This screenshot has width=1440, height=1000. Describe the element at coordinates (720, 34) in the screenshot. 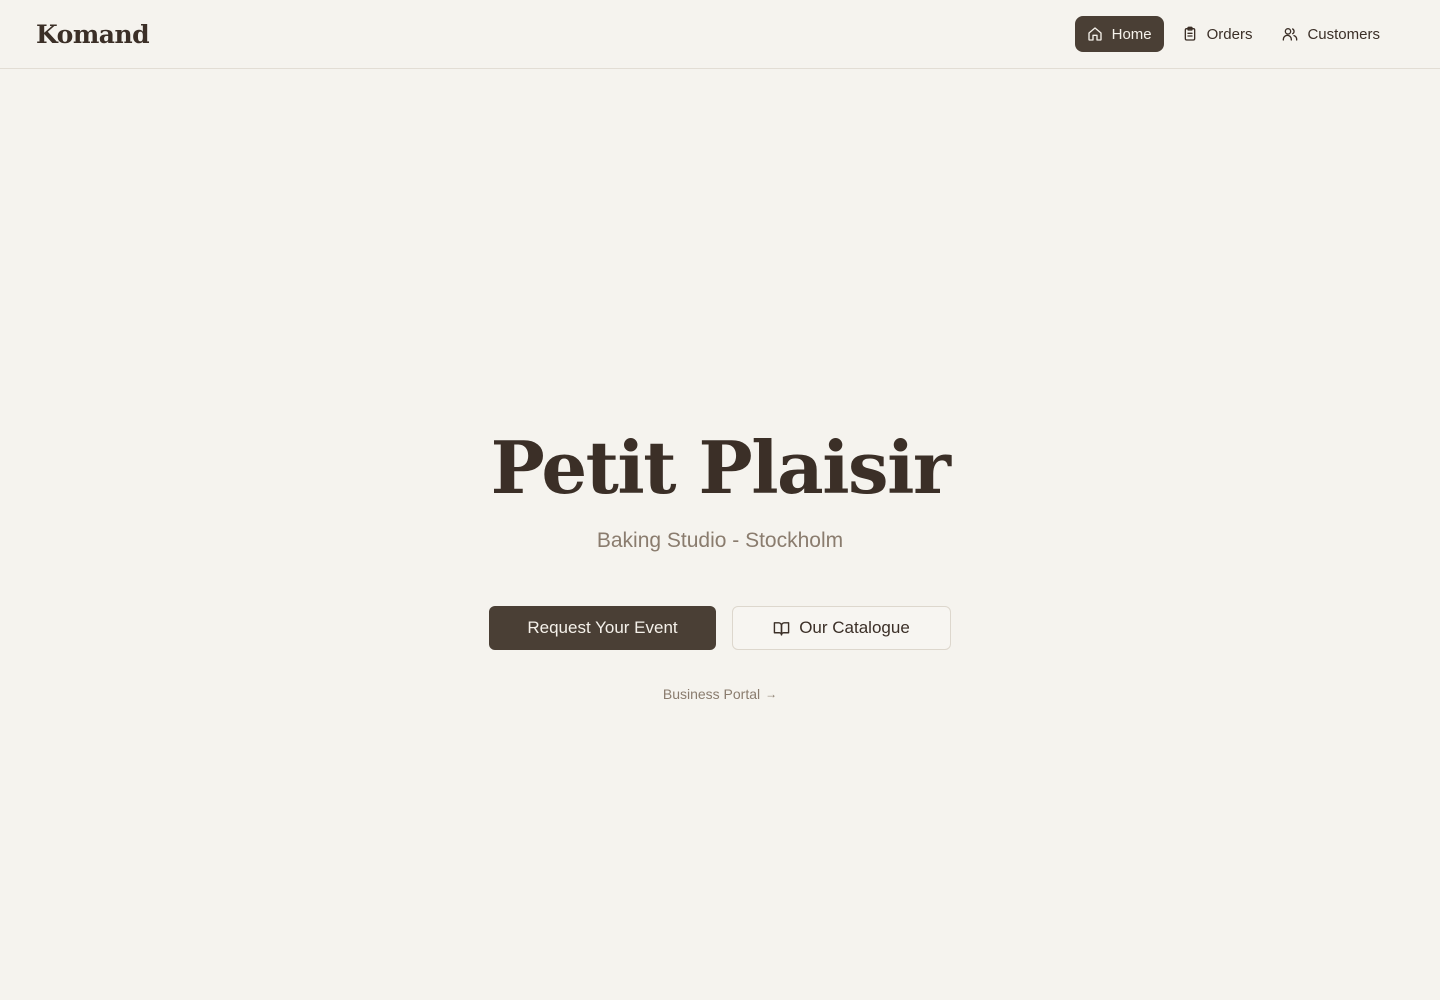

I see `top-navigation-bar: Komand Home Orders Customers` at that location.